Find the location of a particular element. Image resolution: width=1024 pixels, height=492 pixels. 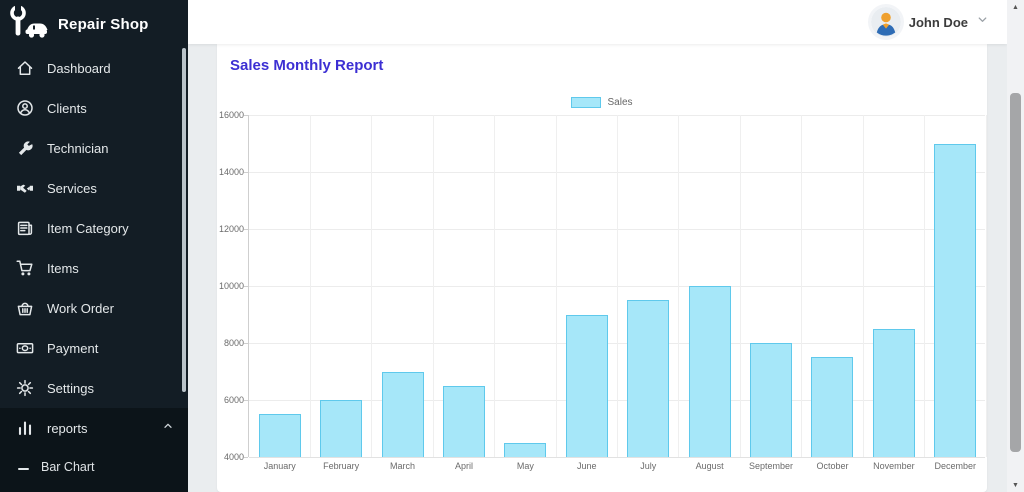

x-axis-label: September is located at coordinates (771, 466).